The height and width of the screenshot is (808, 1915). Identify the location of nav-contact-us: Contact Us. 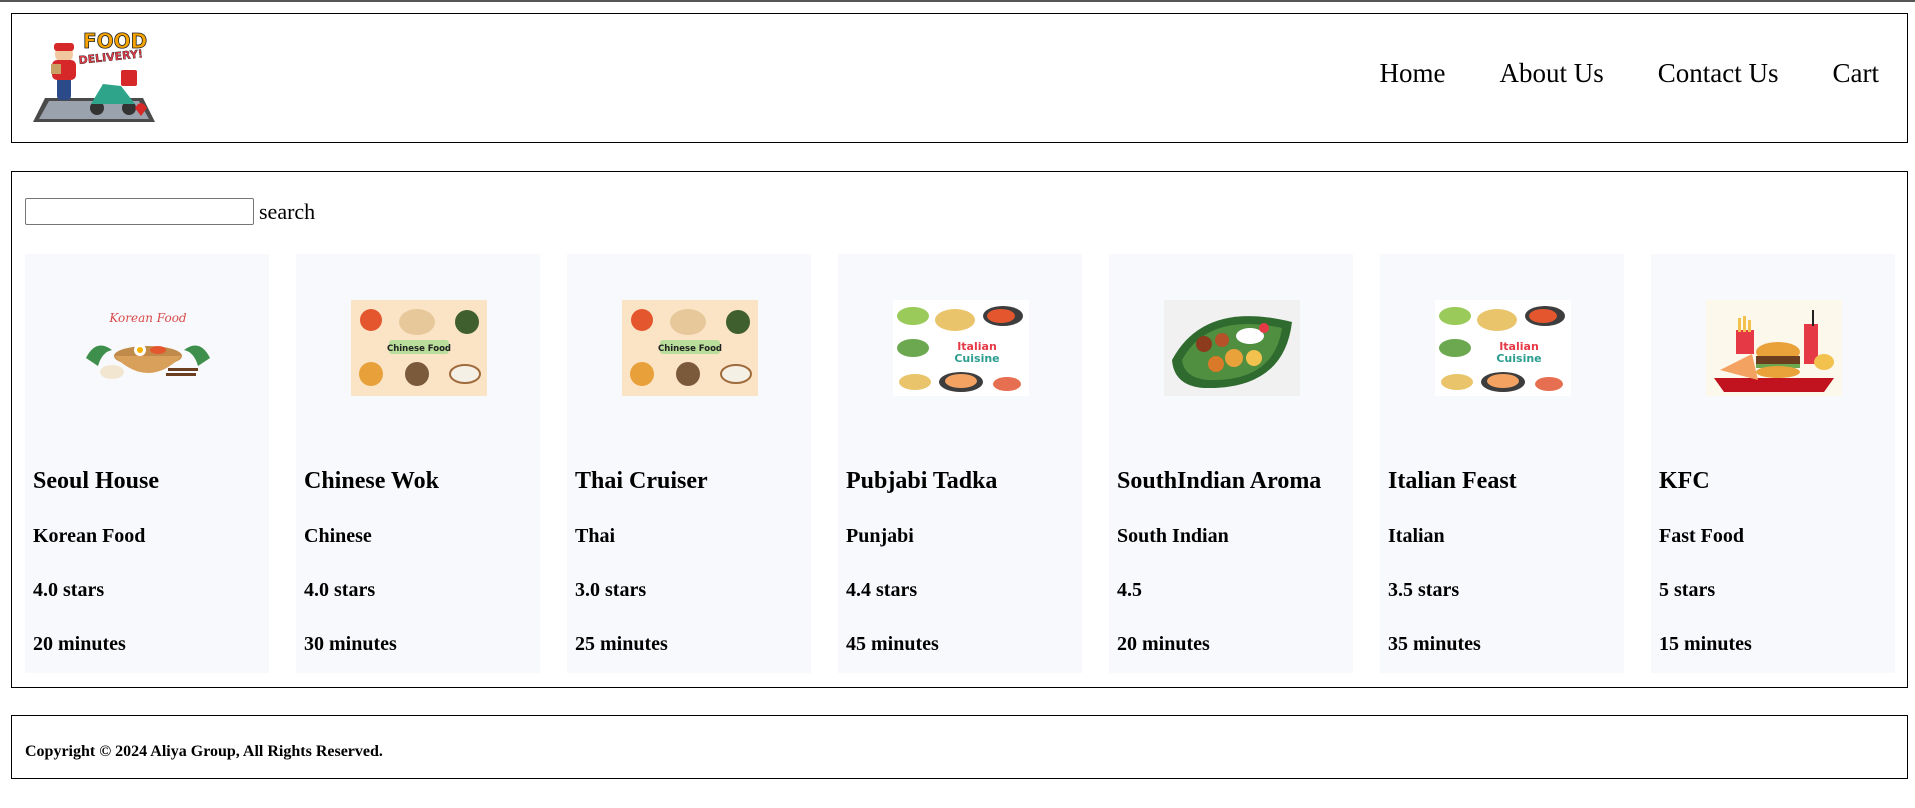
(1718, 73).